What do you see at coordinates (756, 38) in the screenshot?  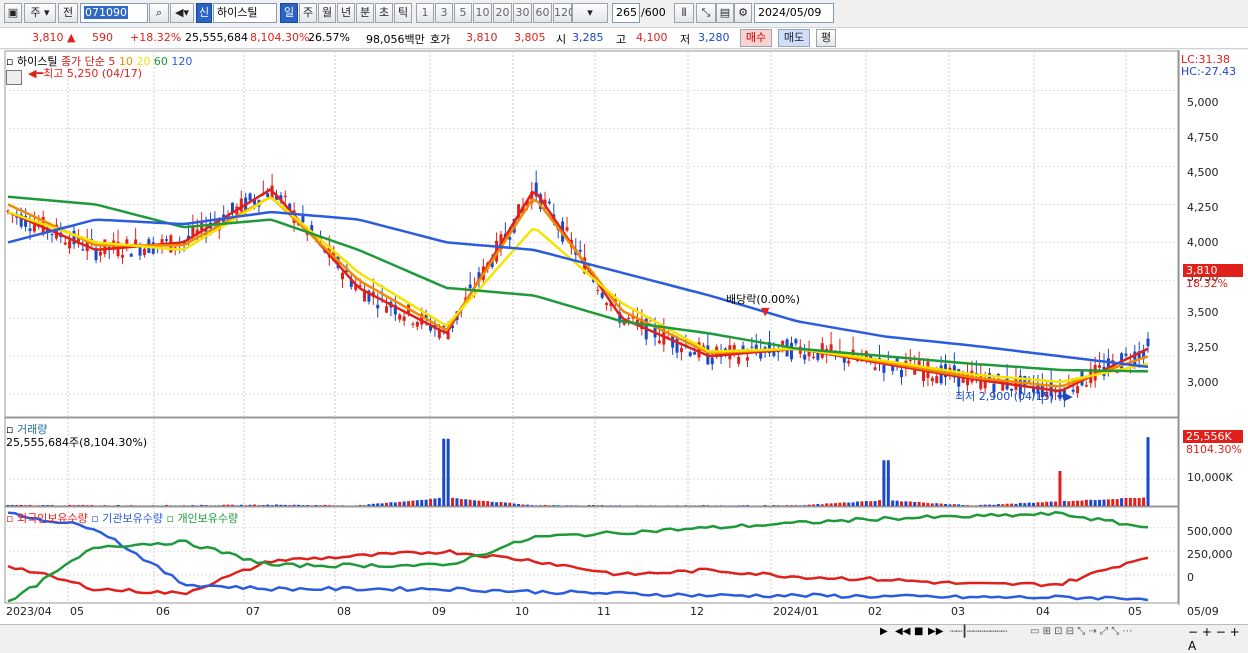 I see `buy-button: 매수` at bounding box center [756, 38].